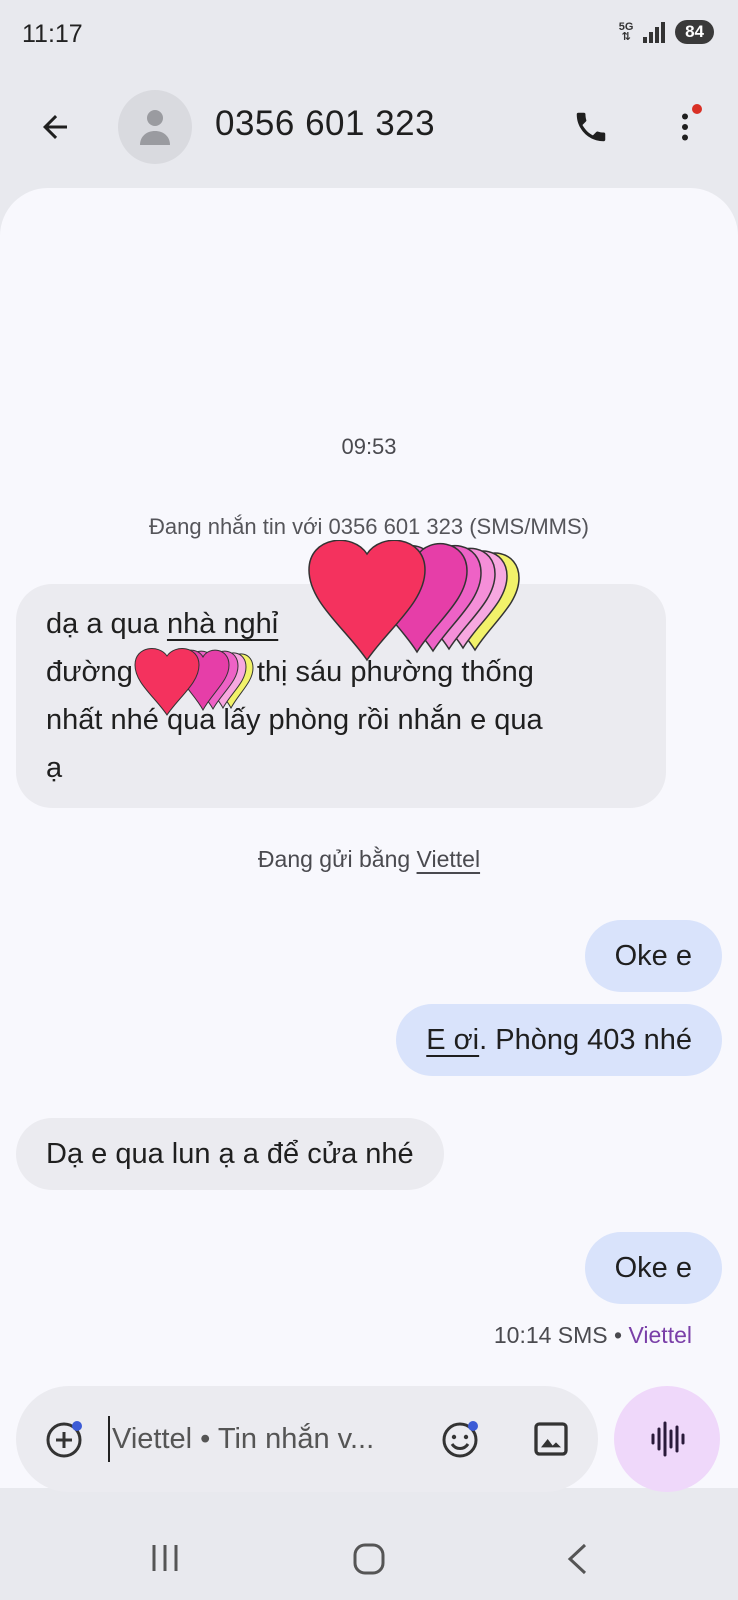 Image resolution: width=738 pixels, height=1600 pixels. I want to click on app-header: 0356 601 323, so click(369, 127).